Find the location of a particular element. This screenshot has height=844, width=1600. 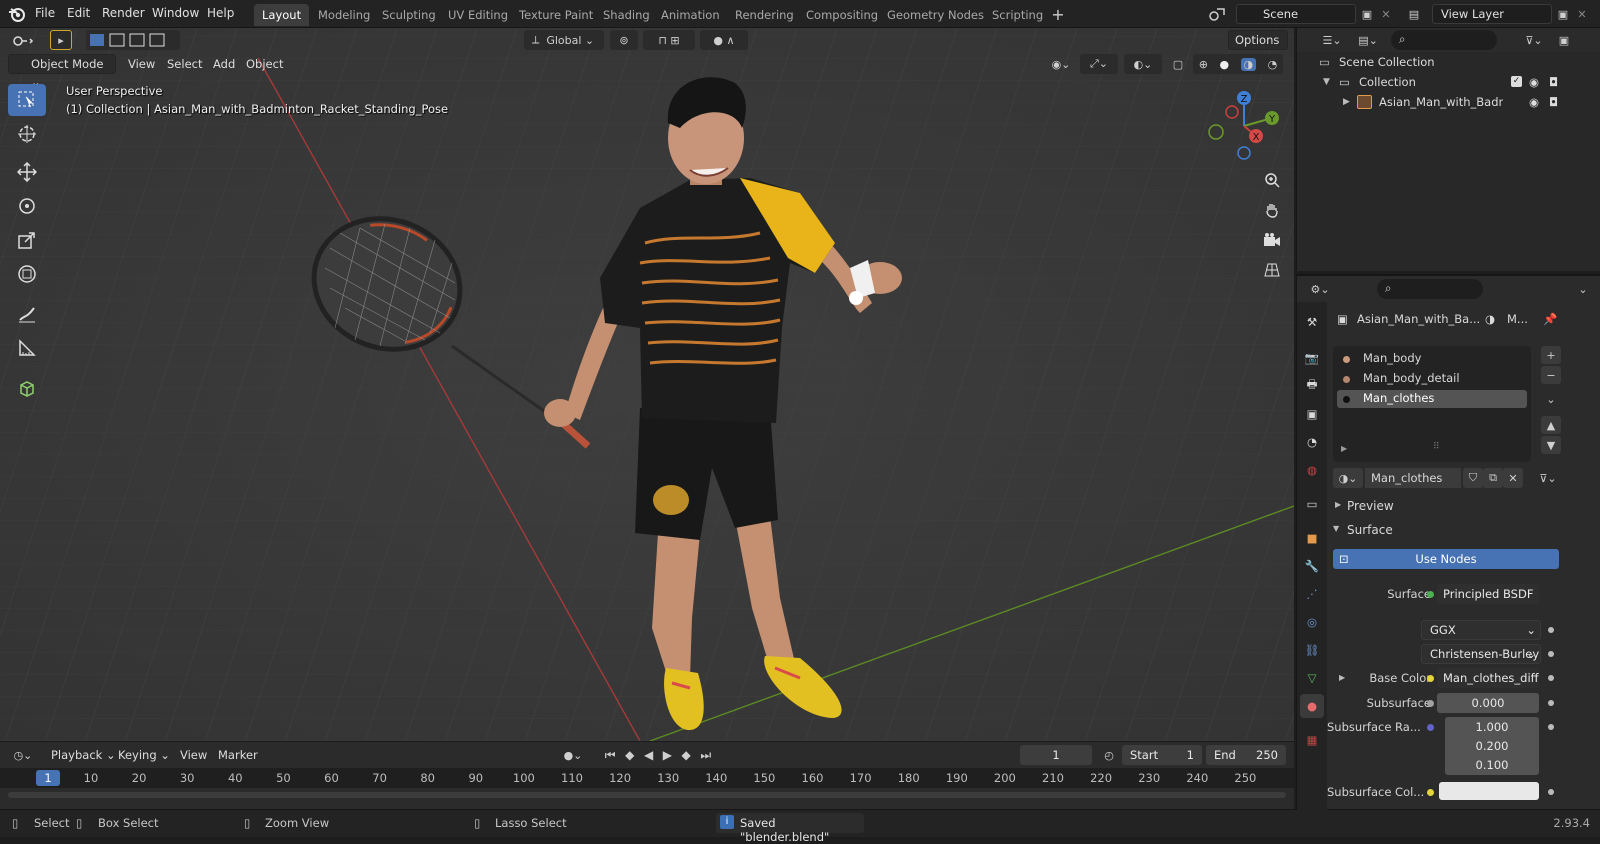

render-tab-icon: 📷 is located at coordinates (1312, 358).